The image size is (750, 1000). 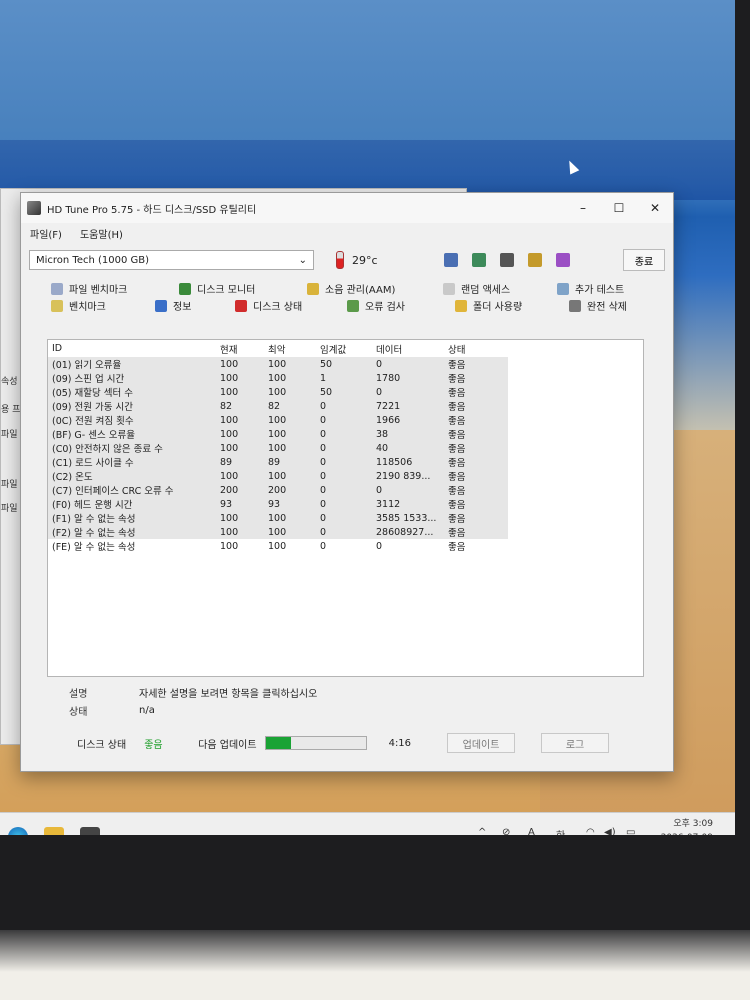 I want to click on table-row: (C7) 인터페이스 CRC 오류 수 200 200 0 0 좋음, so click(x=278, y=490).